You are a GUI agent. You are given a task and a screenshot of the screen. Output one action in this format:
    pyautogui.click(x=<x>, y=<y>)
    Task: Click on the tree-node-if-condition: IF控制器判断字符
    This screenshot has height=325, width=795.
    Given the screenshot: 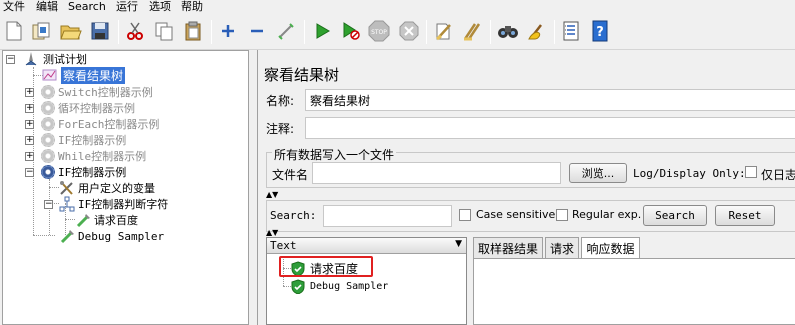 What is the action you would take?
    pyautogui.click(x=113, y=204)
    